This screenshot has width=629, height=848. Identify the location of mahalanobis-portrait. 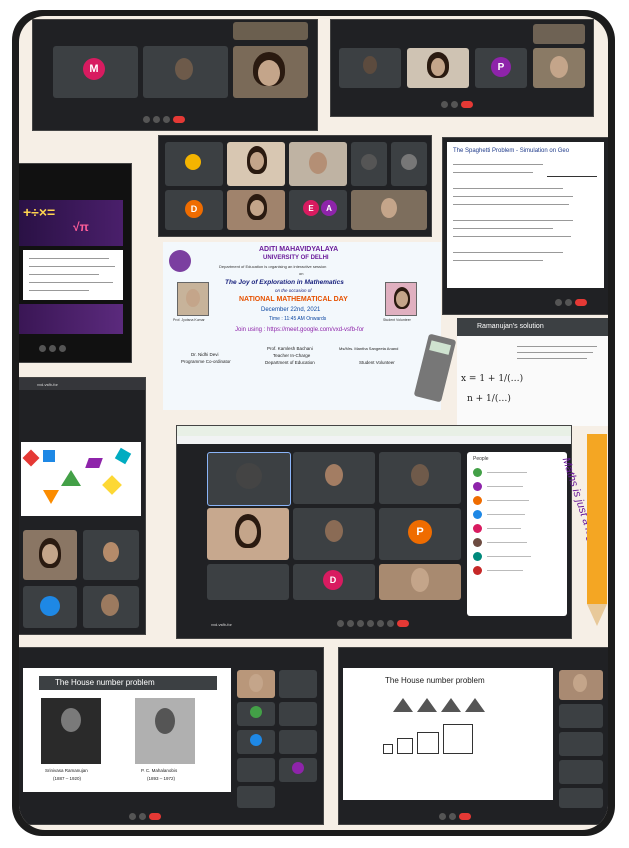
(165, 731).